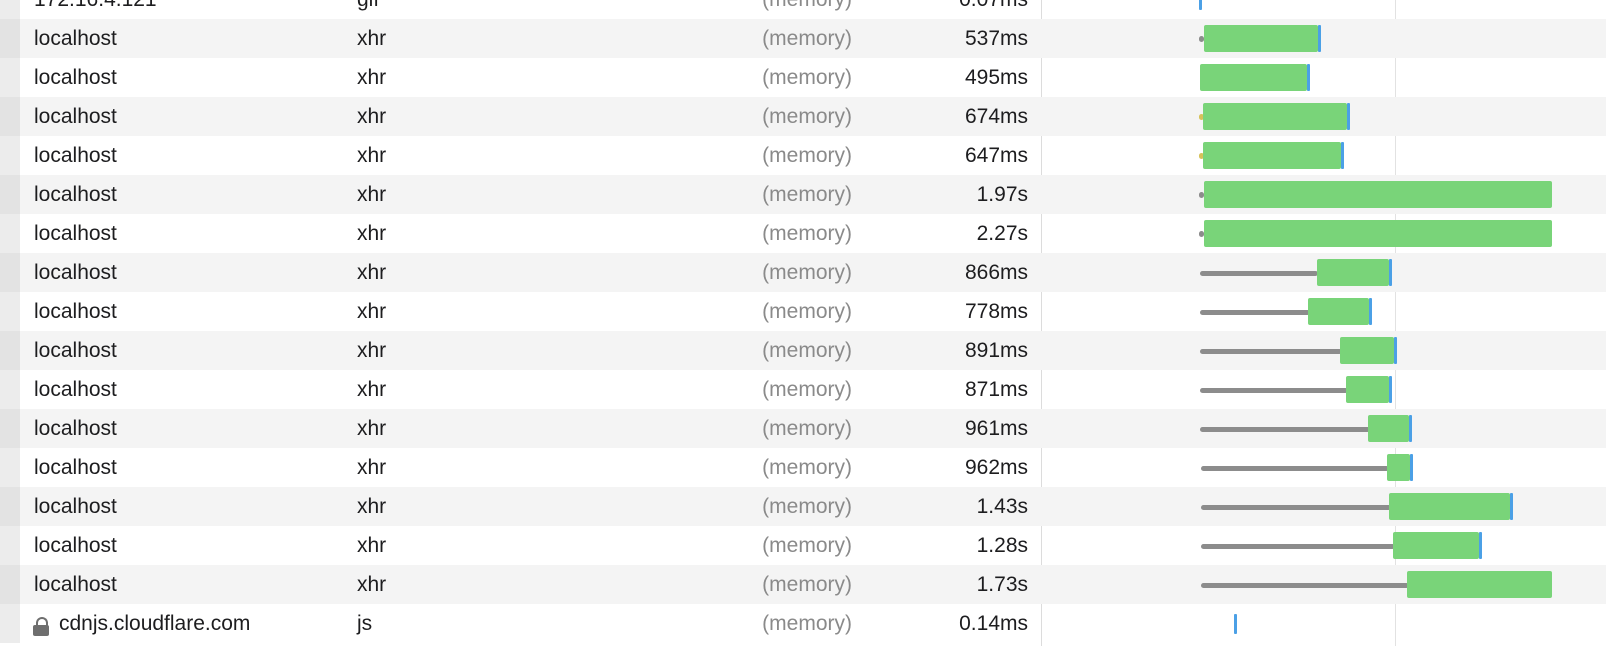 The image size is (1606, 646). I want to click on table-row: localhost xhr (memory) 495ms, so click(803, 77).